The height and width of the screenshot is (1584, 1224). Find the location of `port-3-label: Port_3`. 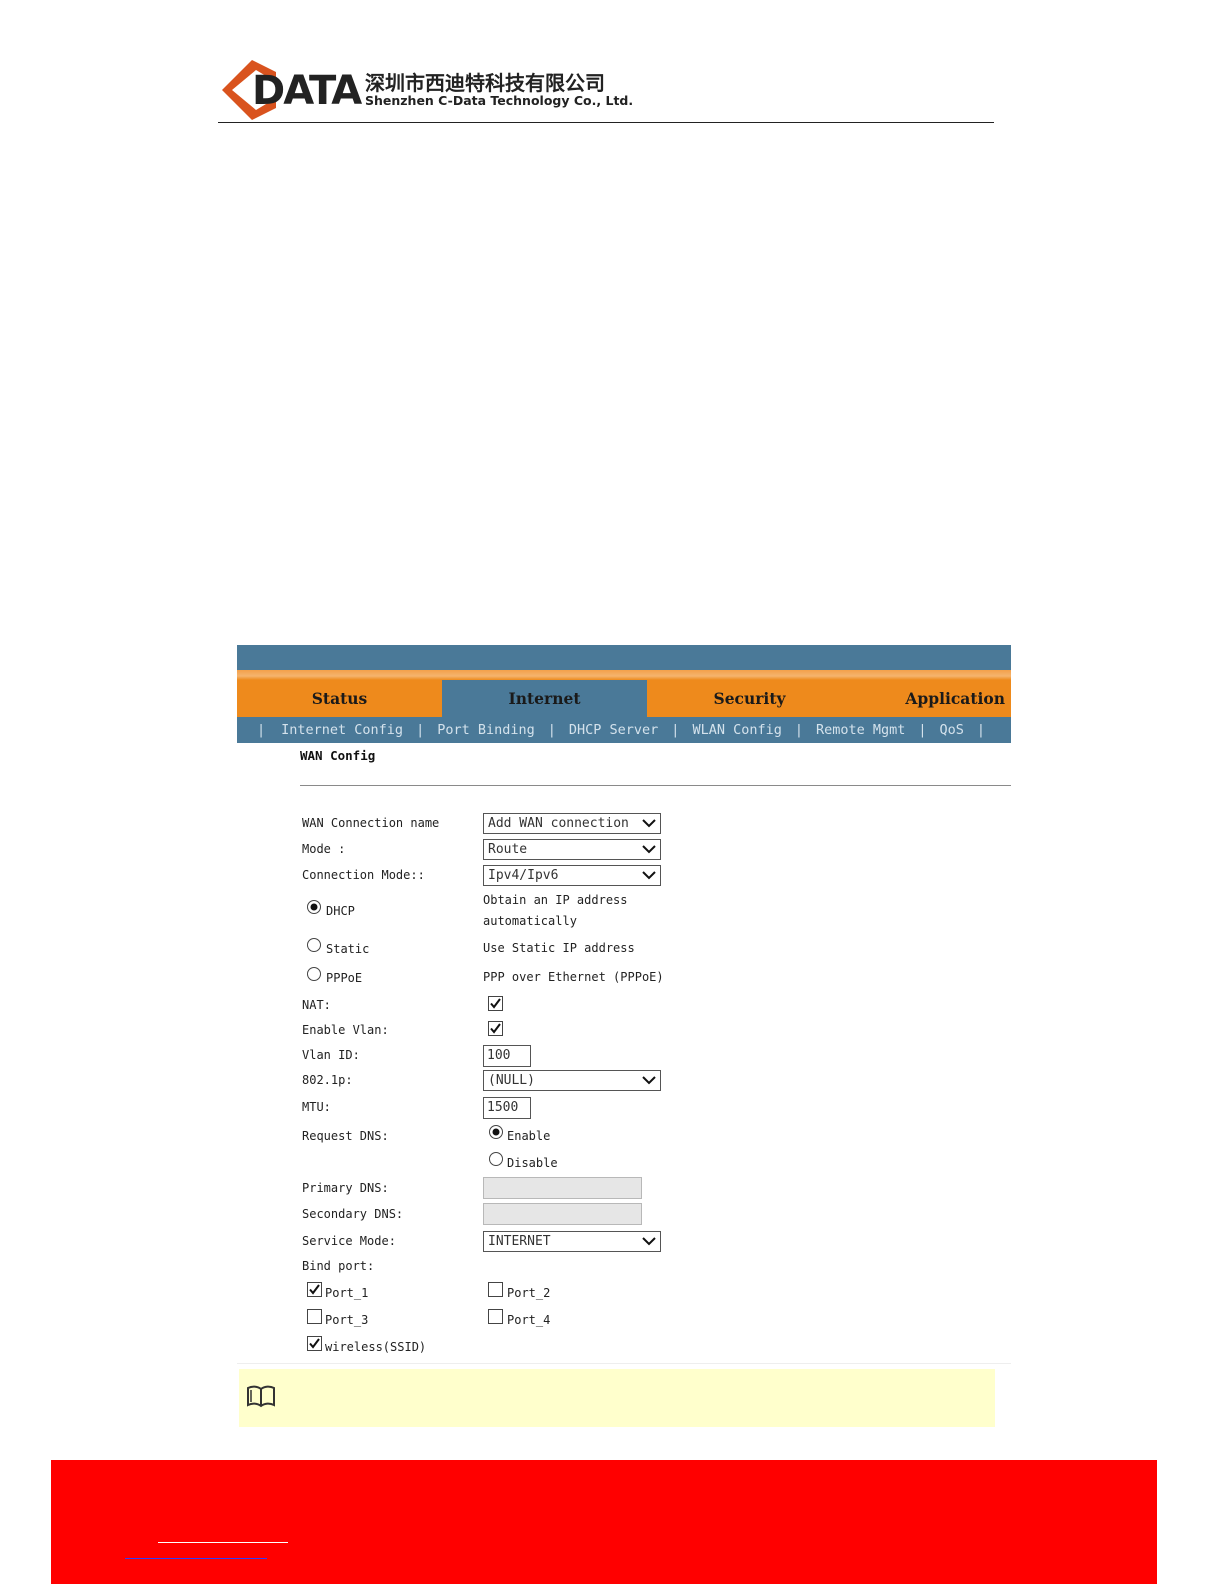

port-3-label: Port_3 is located at coordinates (347, 1320).